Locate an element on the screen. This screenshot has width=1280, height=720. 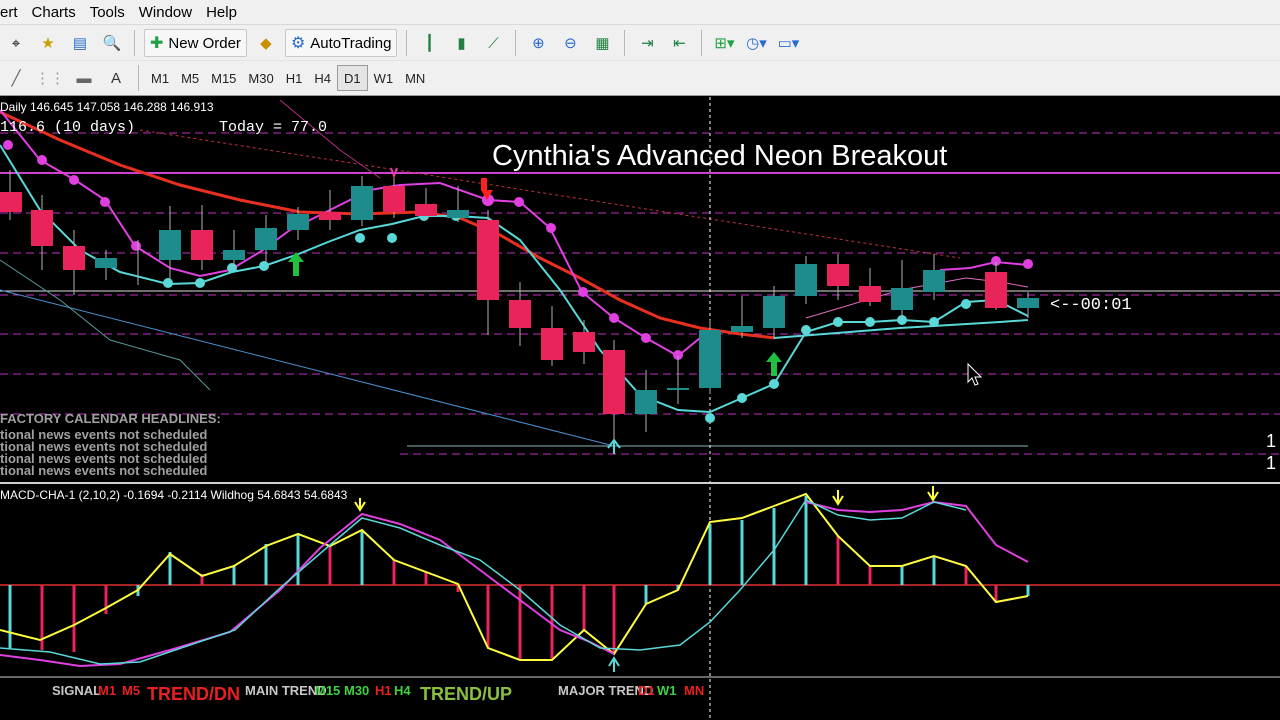
main-tf-h1: H1 is located at coordinates (383, 690).